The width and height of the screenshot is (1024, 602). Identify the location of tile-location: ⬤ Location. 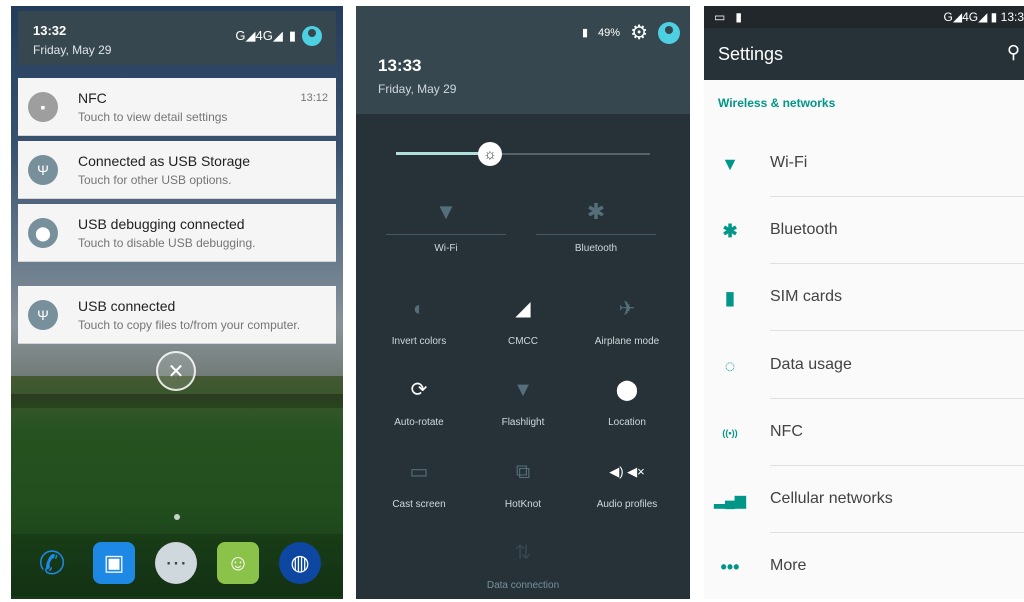
(627, 401).